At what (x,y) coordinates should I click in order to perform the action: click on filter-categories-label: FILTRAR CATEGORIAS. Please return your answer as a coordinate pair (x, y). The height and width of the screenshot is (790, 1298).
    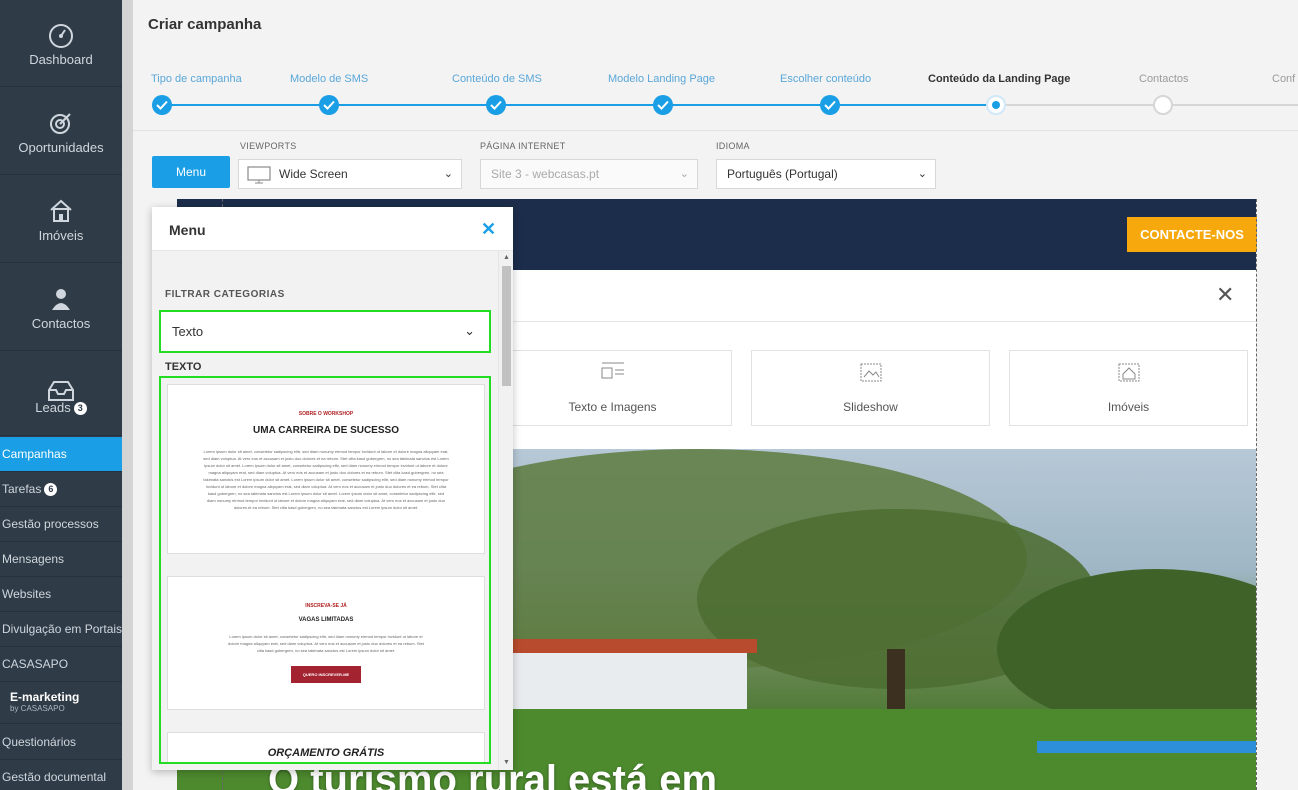
    Looking at the image, I should click on (225, 294).